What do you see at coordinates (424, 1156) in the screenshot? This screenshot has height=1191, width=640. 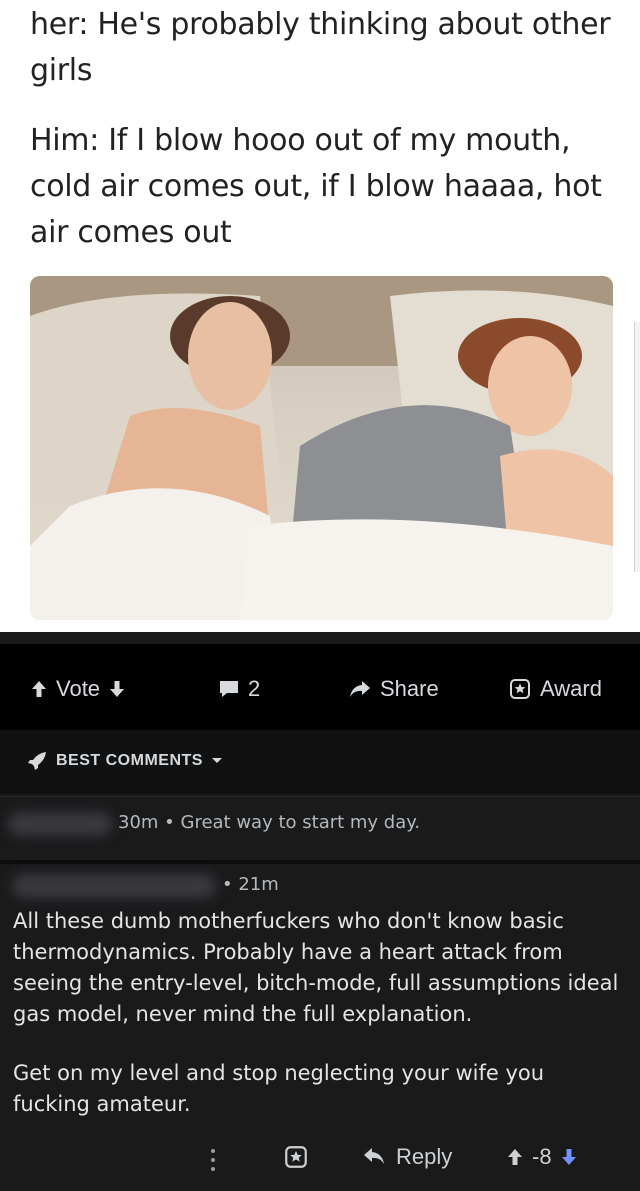 I see `reply-label: Reply` at bounding box center [424, 1156].